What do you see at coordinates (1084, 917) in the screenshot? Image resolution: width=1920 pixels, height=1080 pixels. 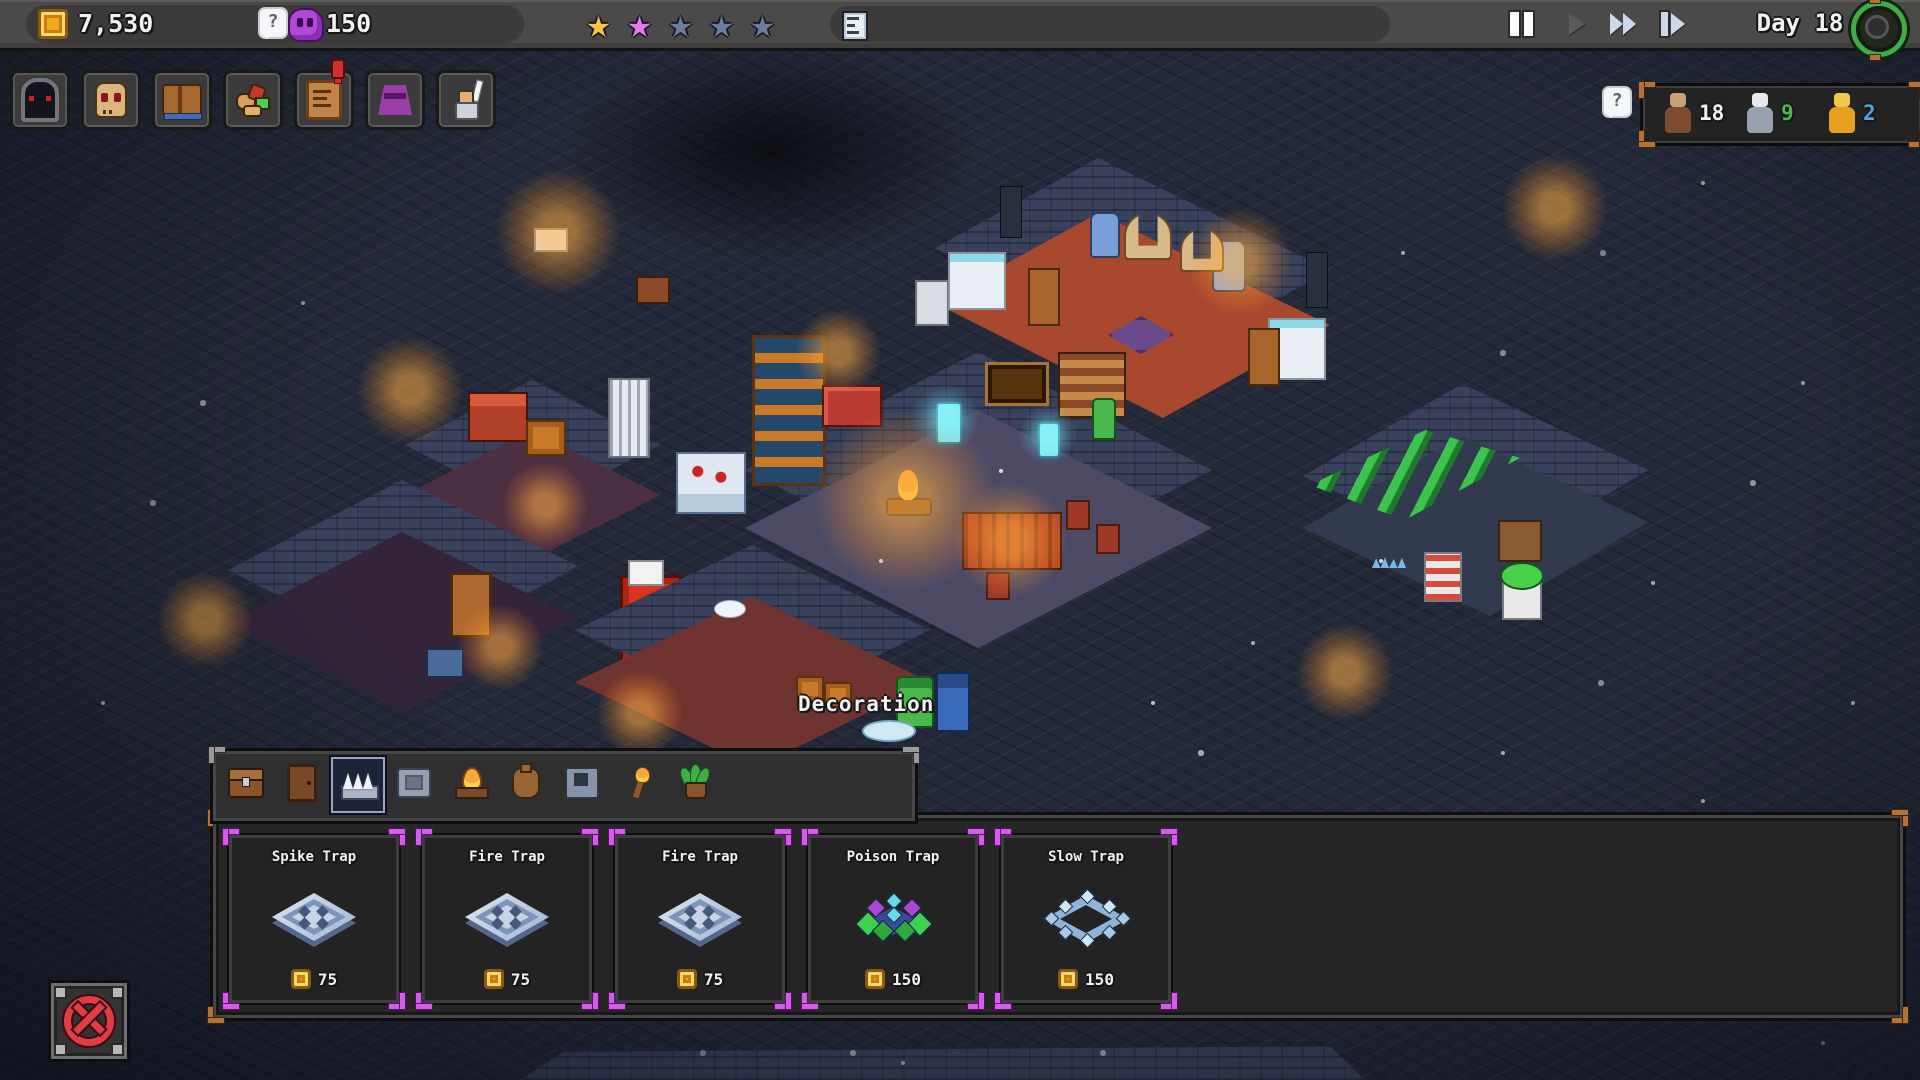 I see `build-card-slow-trap: Slow Trap 150` at bounding box center [1084, 917].